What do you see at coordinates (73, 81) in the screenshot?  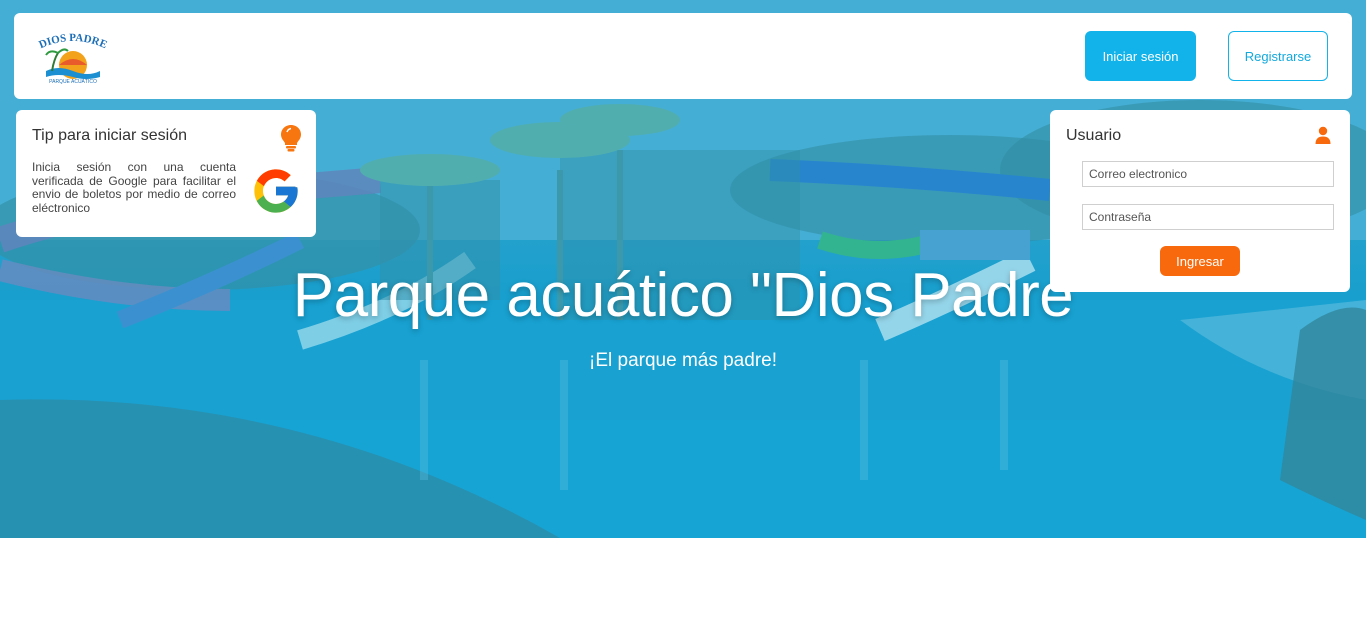 I see `svg-text: PARQUE ACUÁTICO` at bounding box center [73, 81].